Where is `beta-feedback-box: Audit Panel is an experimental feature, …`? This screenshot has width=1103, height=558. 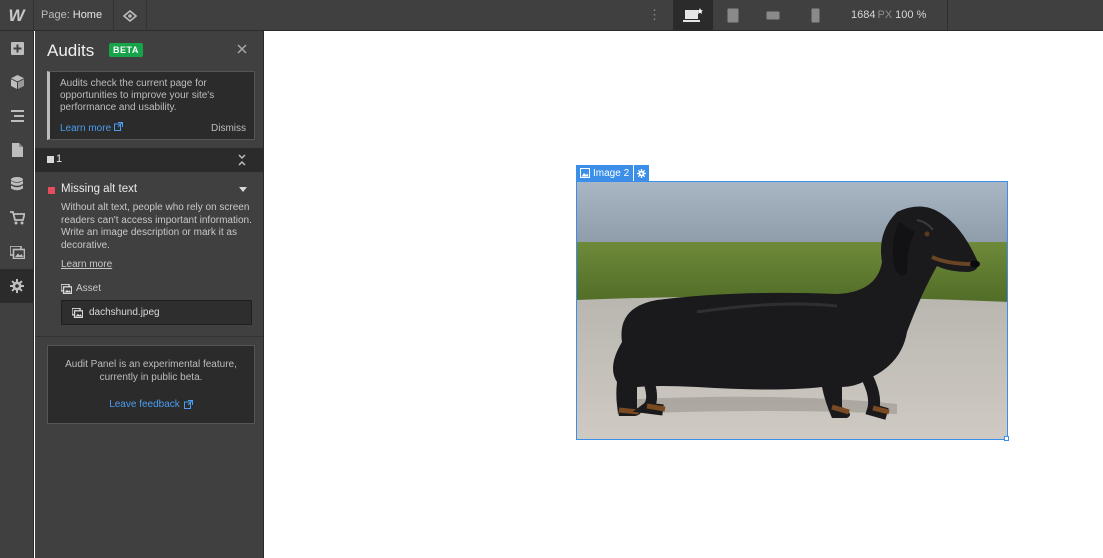 beta-feedback-box: Audit Panel is an experimental feature, … is located at coordinates (151, 384).